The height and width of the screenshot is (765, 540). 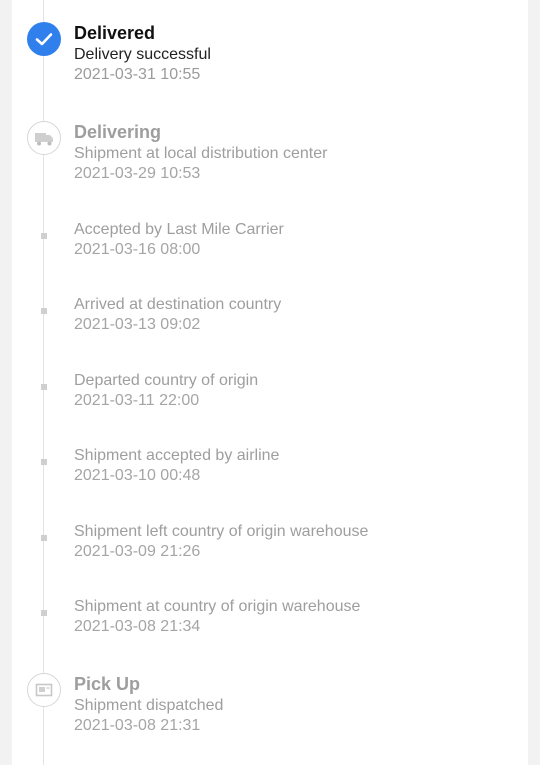 What do you see at coordinates (179, 229) in the screenshot?
I see `event-description: Accepted by Last Mile Carrier` at bounding box center [179, 229].